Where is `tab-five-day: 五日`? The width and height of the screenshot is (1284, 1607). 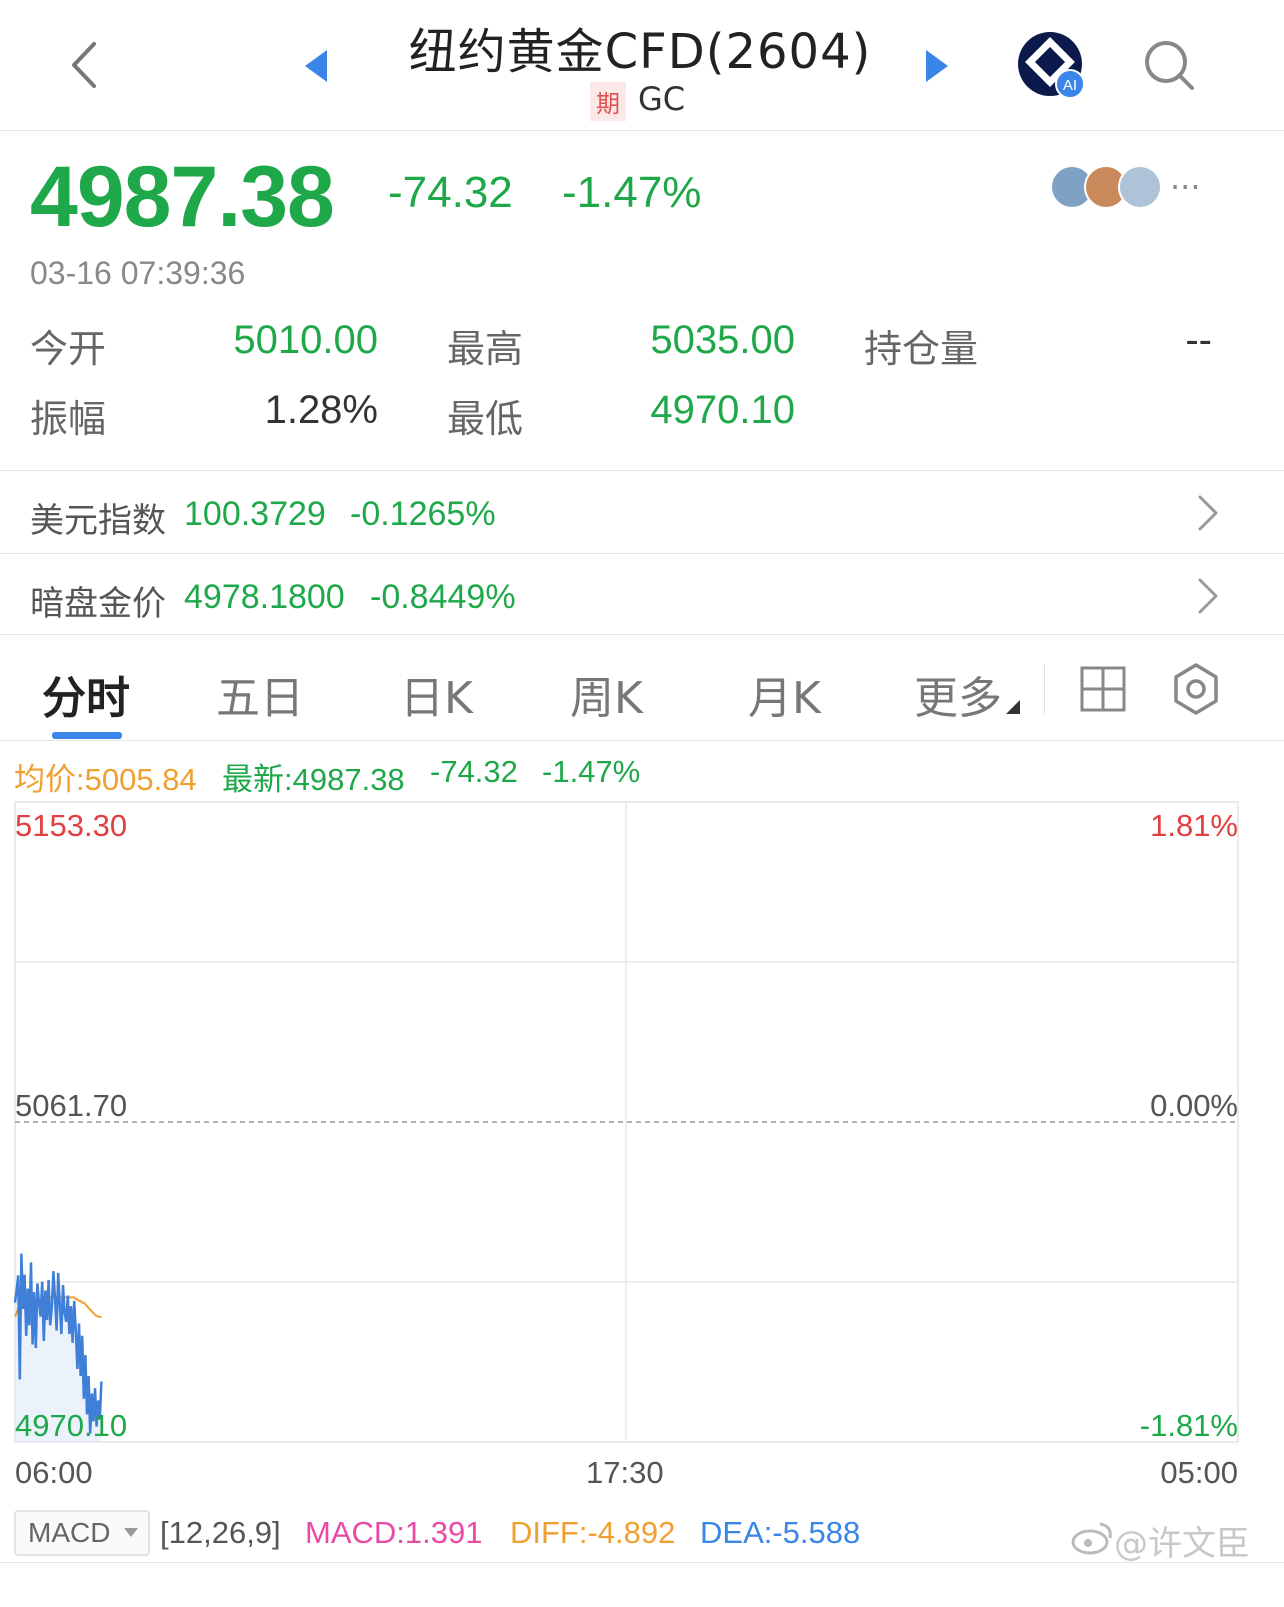 tab-five-day: 五日 is located at coordinates (260, 694).